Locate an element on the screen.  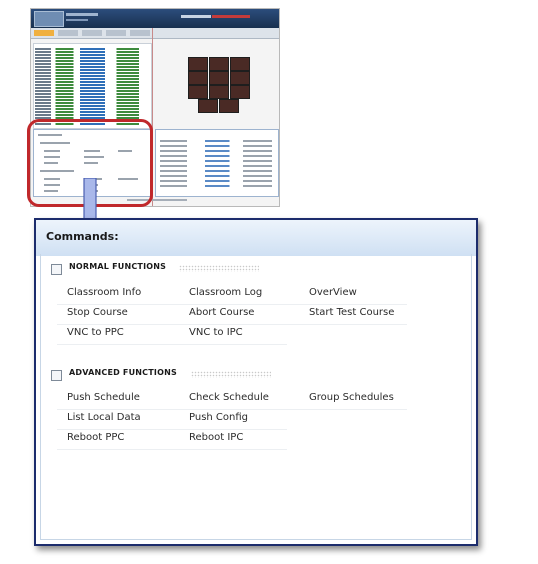
section-label: ADVANCED FUNCTIONS is located at coordinates (123, 372).